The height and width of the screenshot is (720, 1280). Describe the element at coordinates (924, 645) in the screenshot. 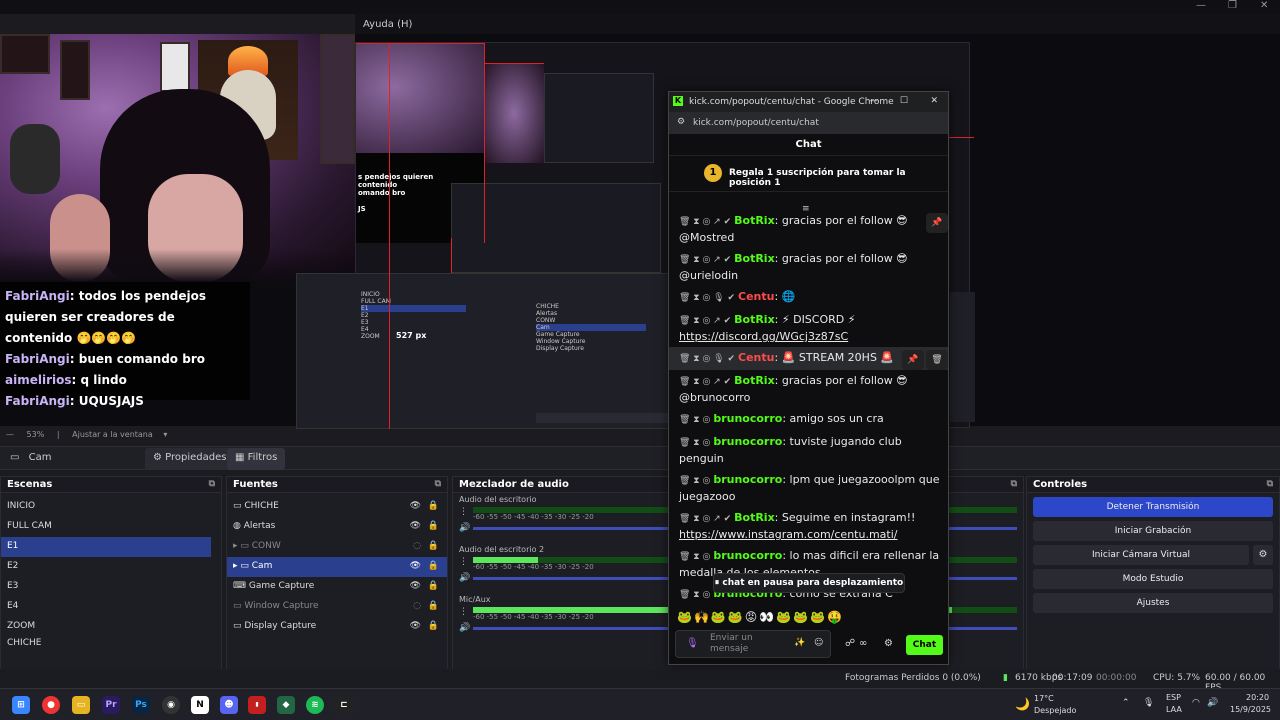

I see `chat-send-button: Chat` at that location.